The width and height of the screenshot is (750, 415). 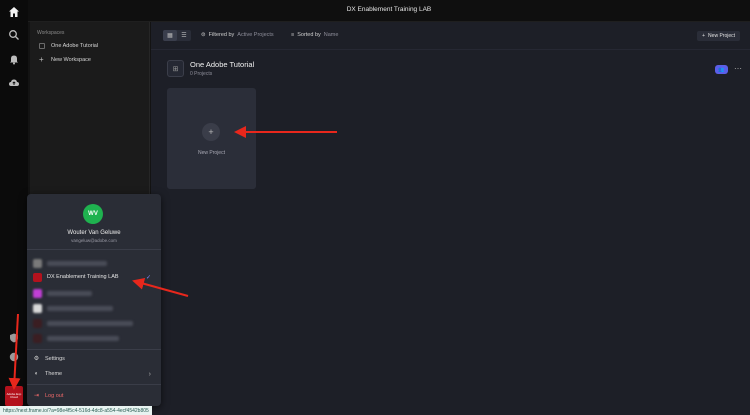 I want to click on org-item-active: DX Enablement Training LAB ✓, so click(x=94, y=277).